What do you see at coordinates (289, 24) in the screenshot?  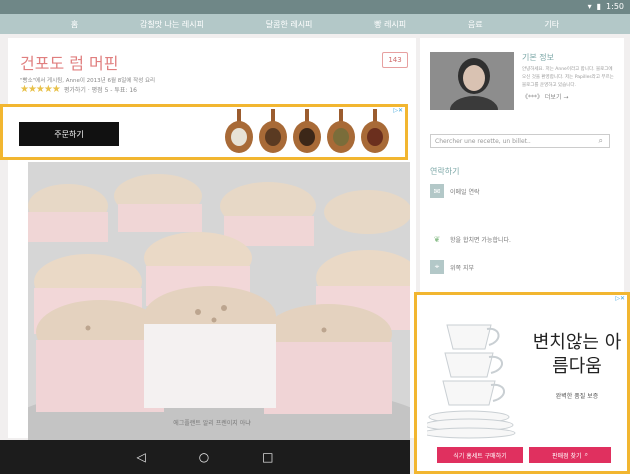 I see `nav-item-sweet: 달콤한 레시피` at bounding box center [289, 24].